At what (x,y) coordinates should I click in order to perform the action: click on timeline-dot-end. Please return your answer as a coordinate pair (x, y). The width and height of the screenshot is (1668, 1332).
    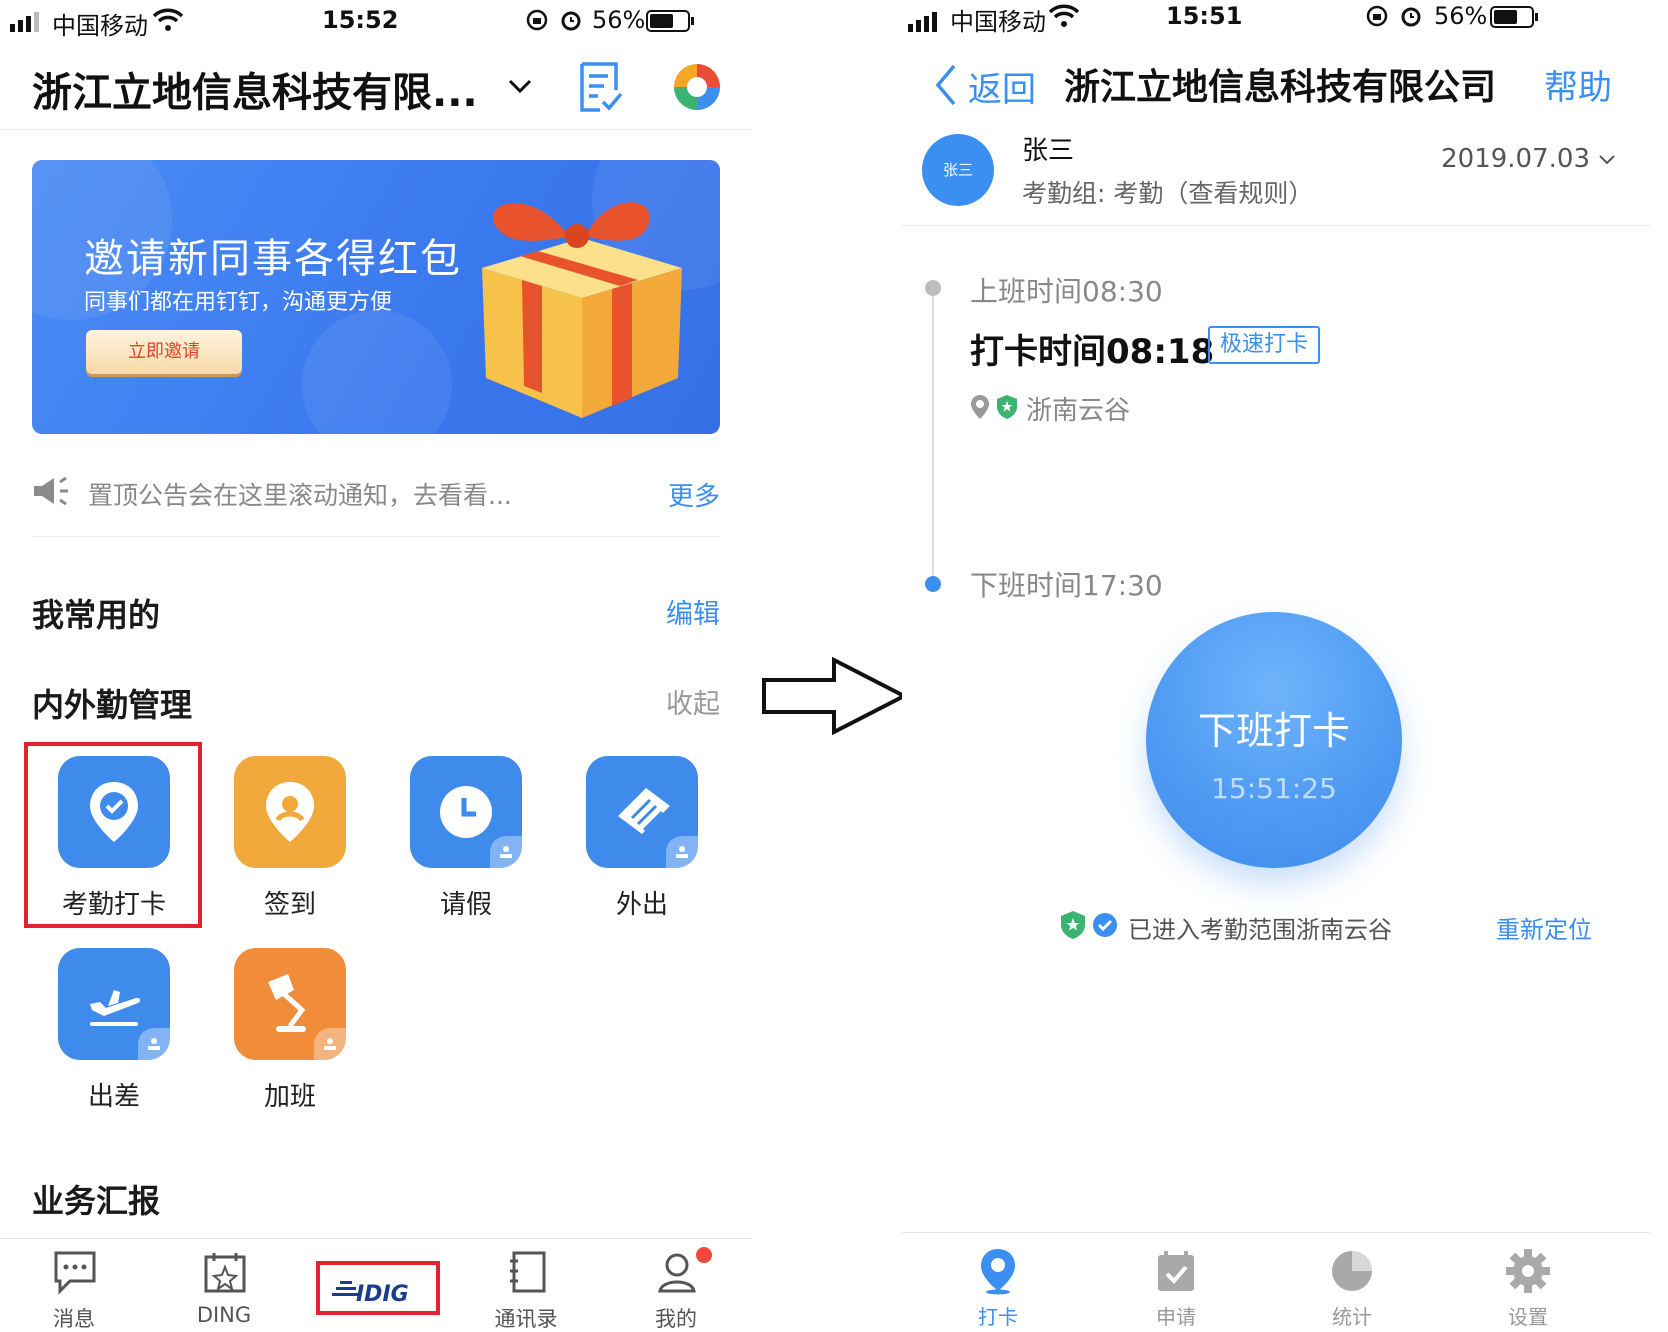
    Looking at the image, I should click on (933, 584).